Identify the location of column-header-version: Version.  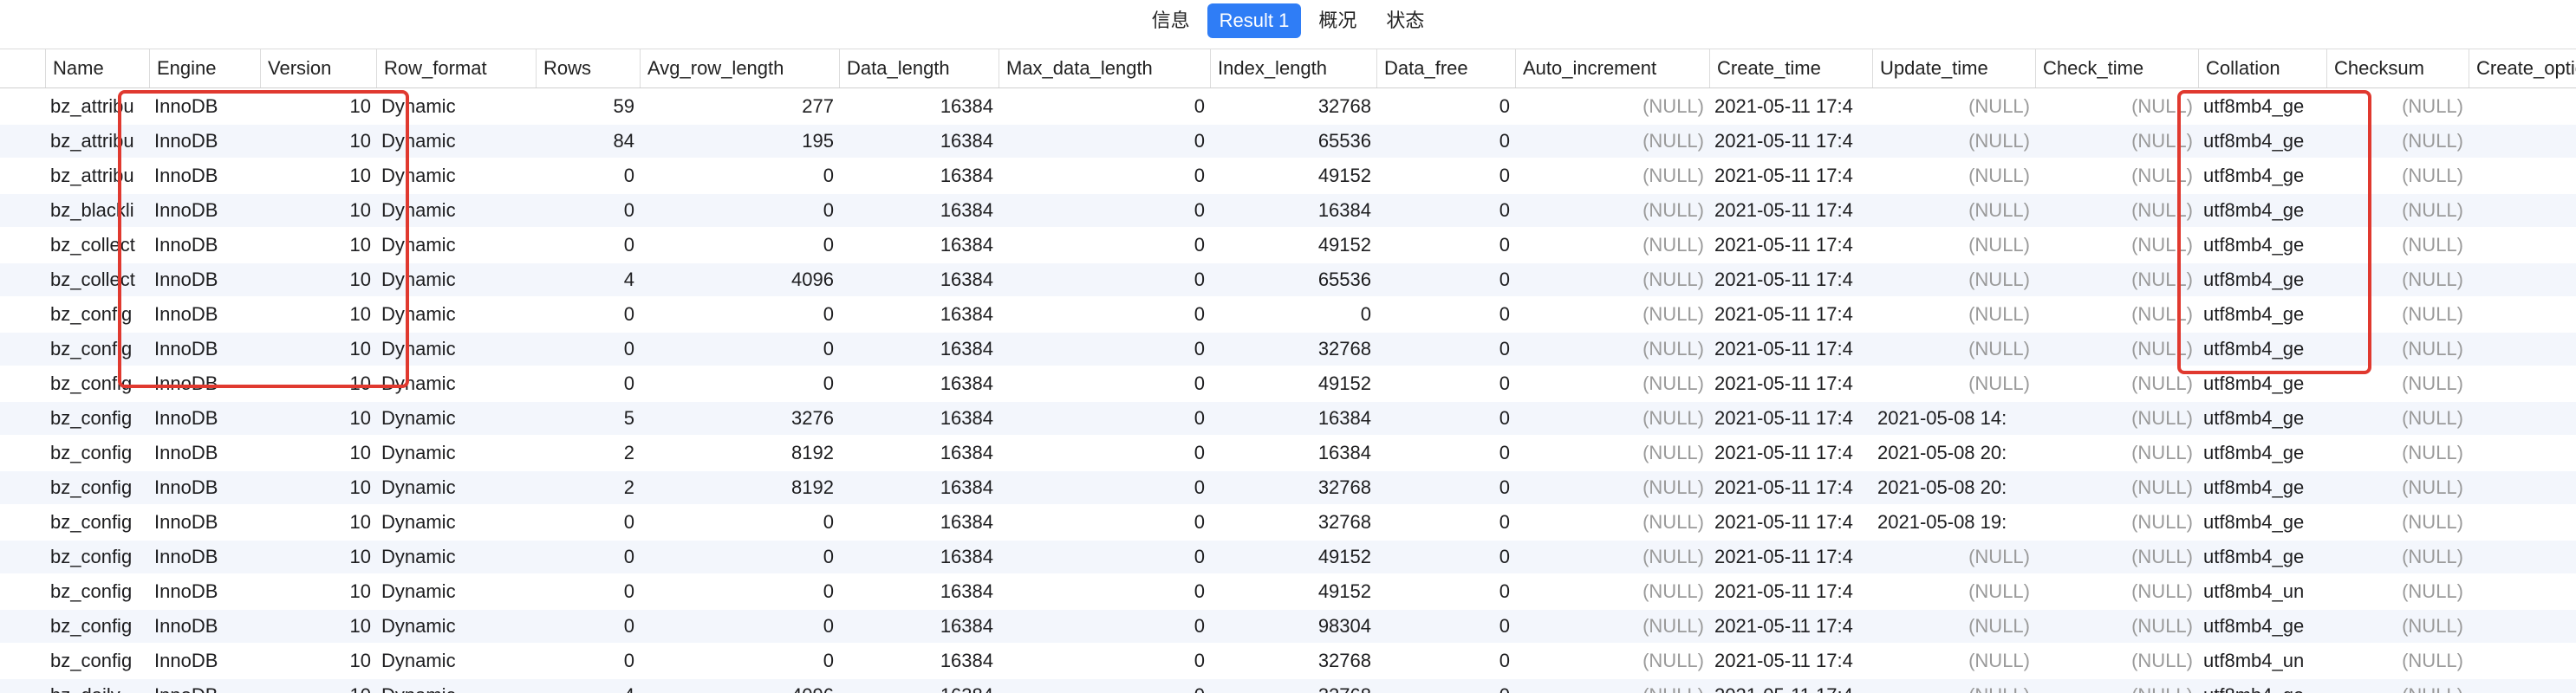
(318, 68).